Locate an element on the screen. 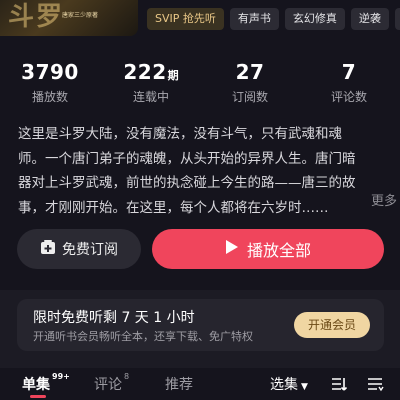 This screenshot has width=400, height=400. stat-episodes-unit: 期 is located at coordinates (173, 75).